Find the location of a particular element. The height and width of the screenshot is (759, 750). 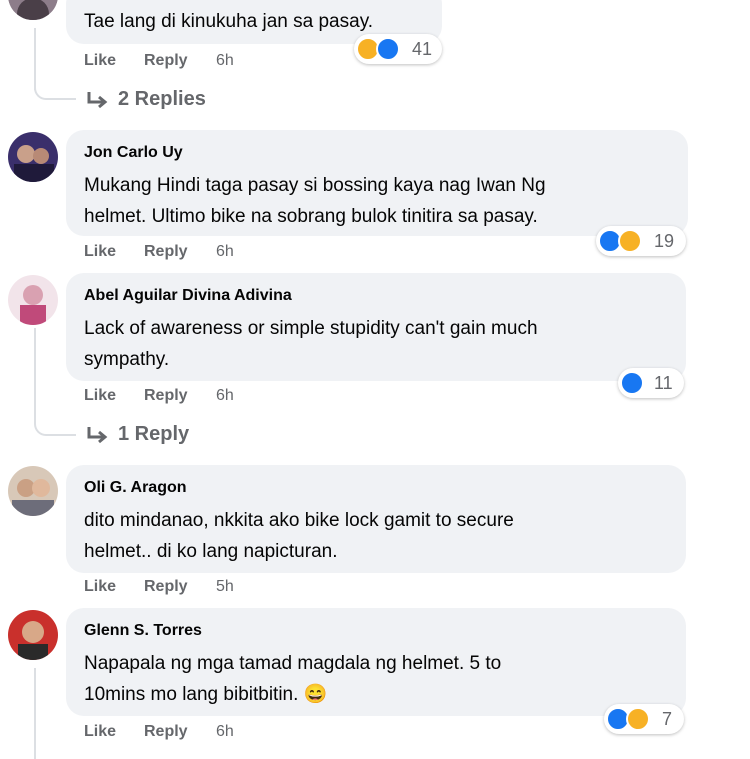

comment-text: 10mins mo lang bibitbitin. 😄 is located at coordinates (206, 694).